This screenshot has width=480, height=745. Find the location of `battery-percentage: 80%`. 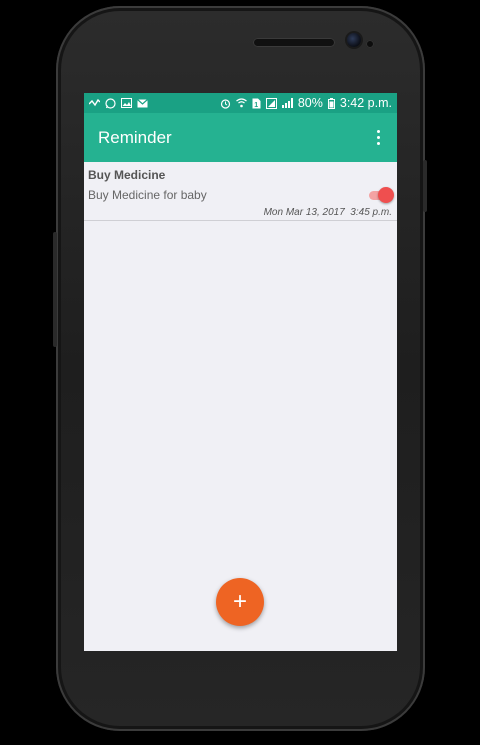

battery-percentage: 80% is located at coordinates (310, 103).